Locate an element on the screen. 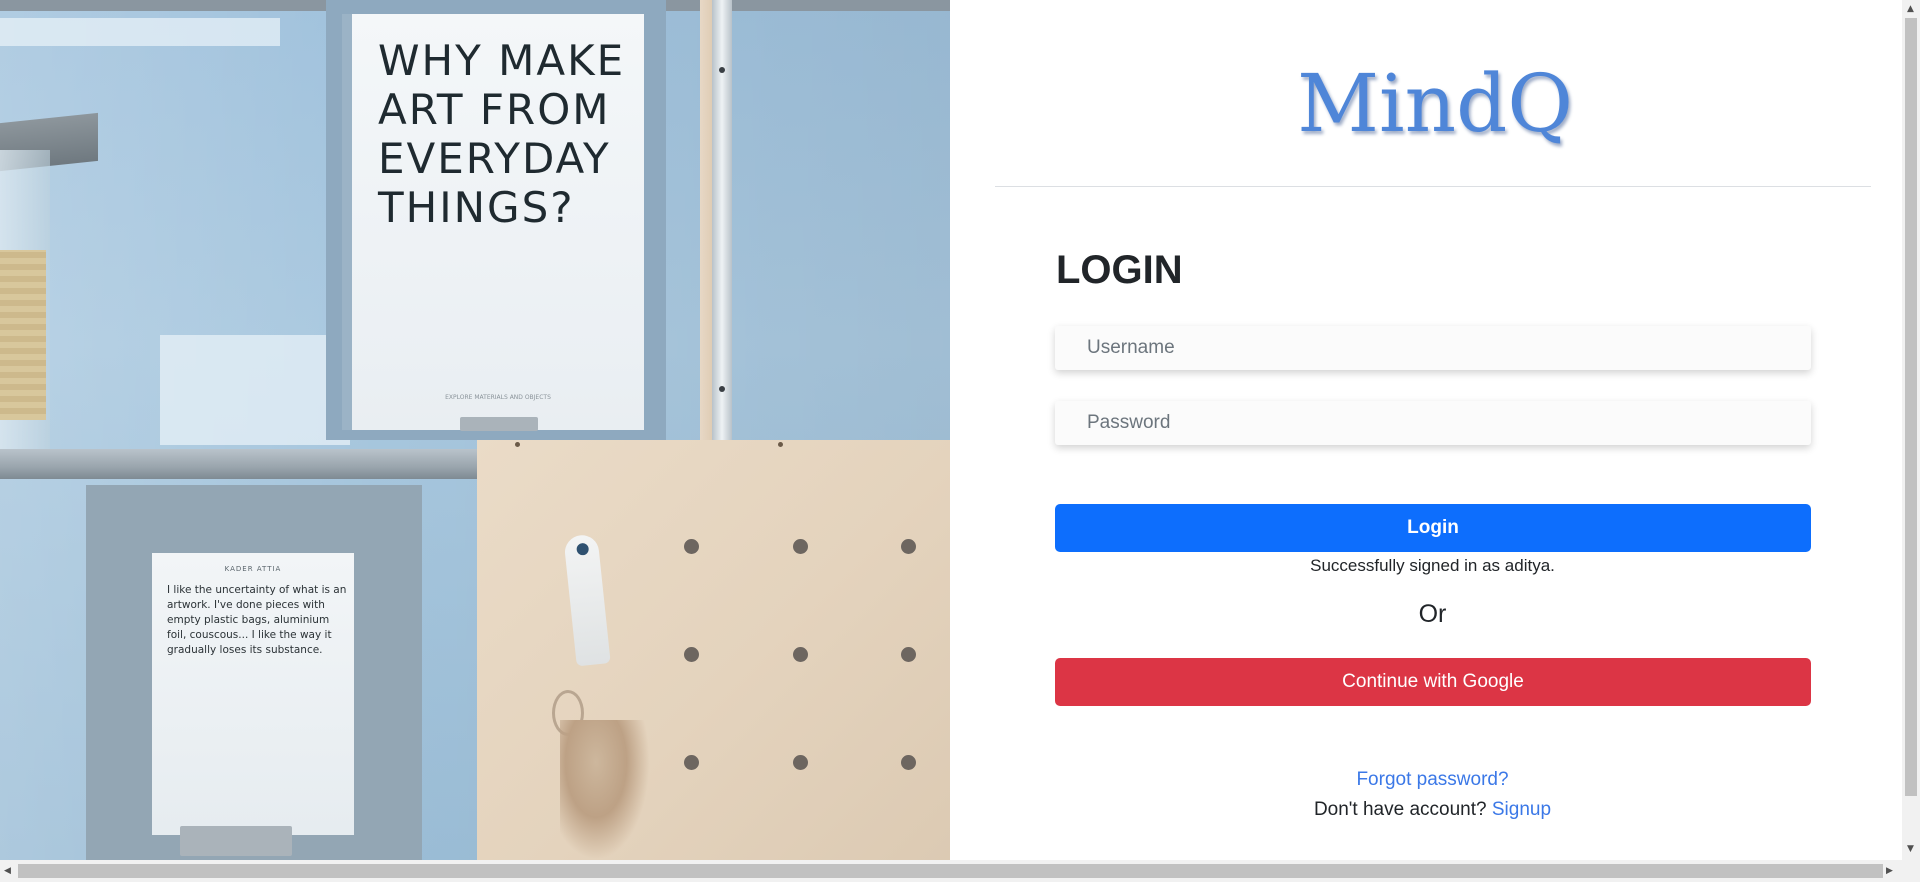  password-input is located at coordinates (1433, 423).